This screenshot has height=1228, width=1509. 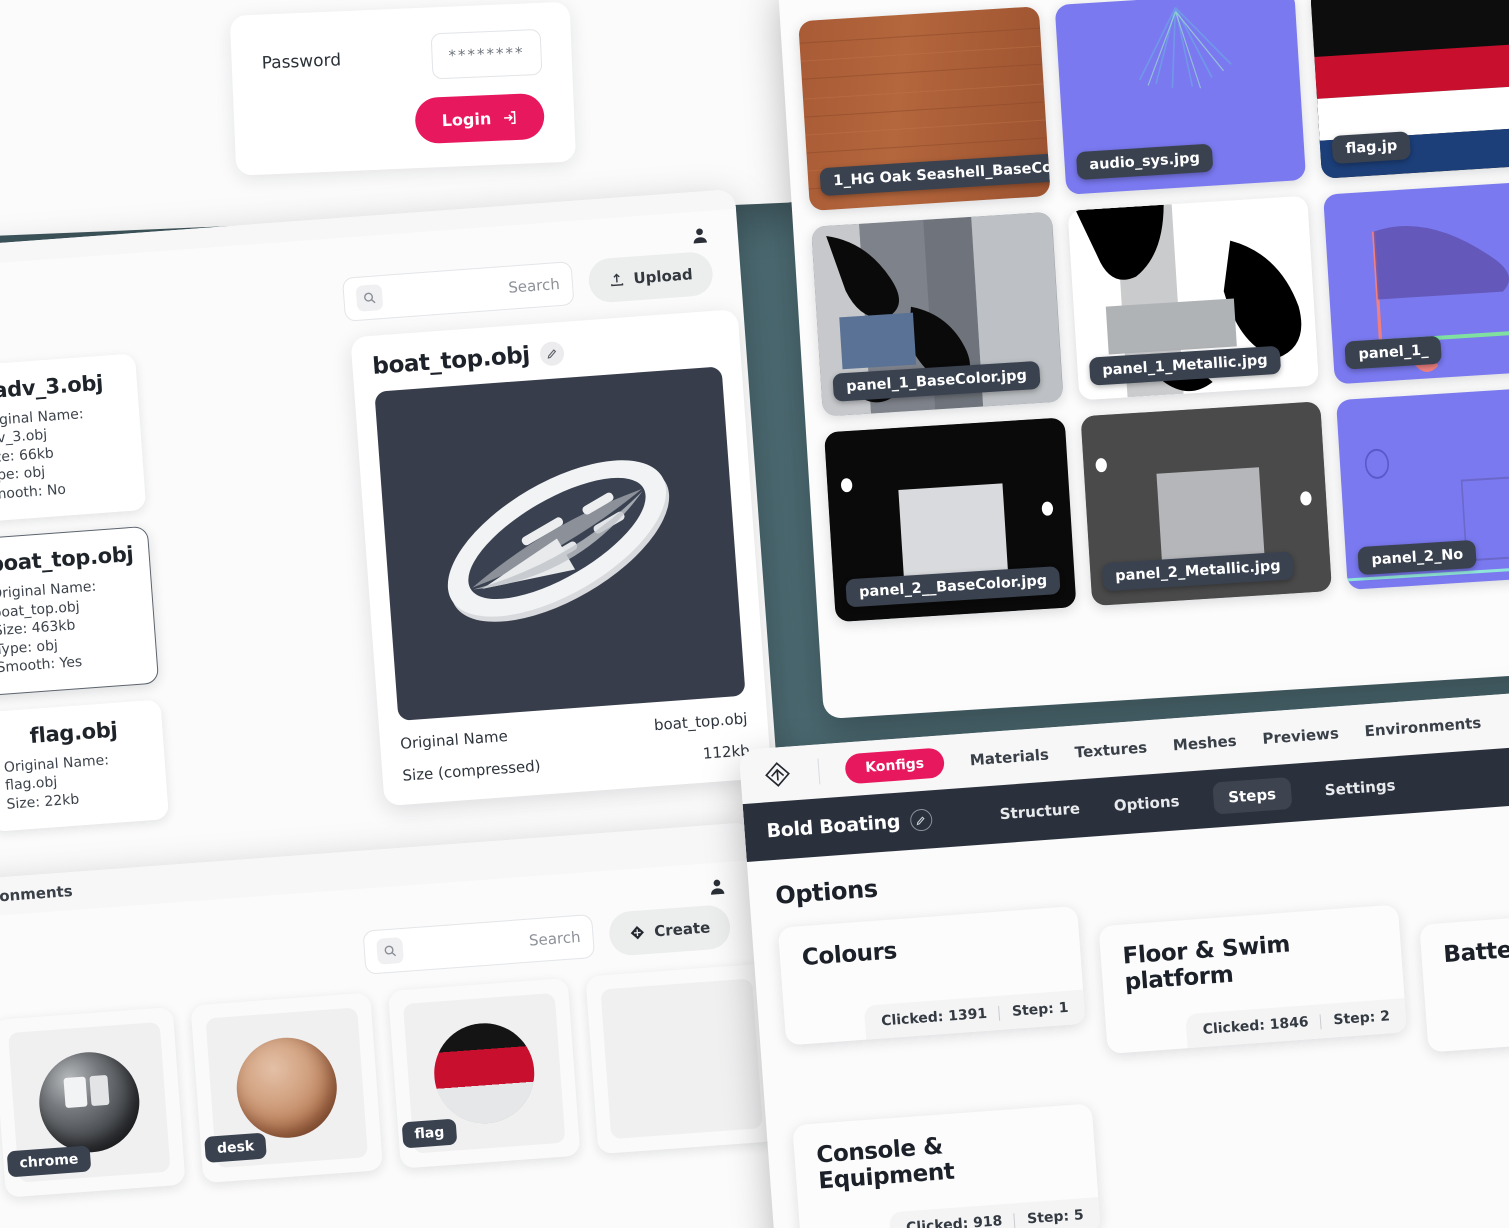 What do you see at coordinates (950, 520) in the screenshot?
I see `texture-tile-6: panel_2__BaseColor.jpg` at bounding box center [950, 520].